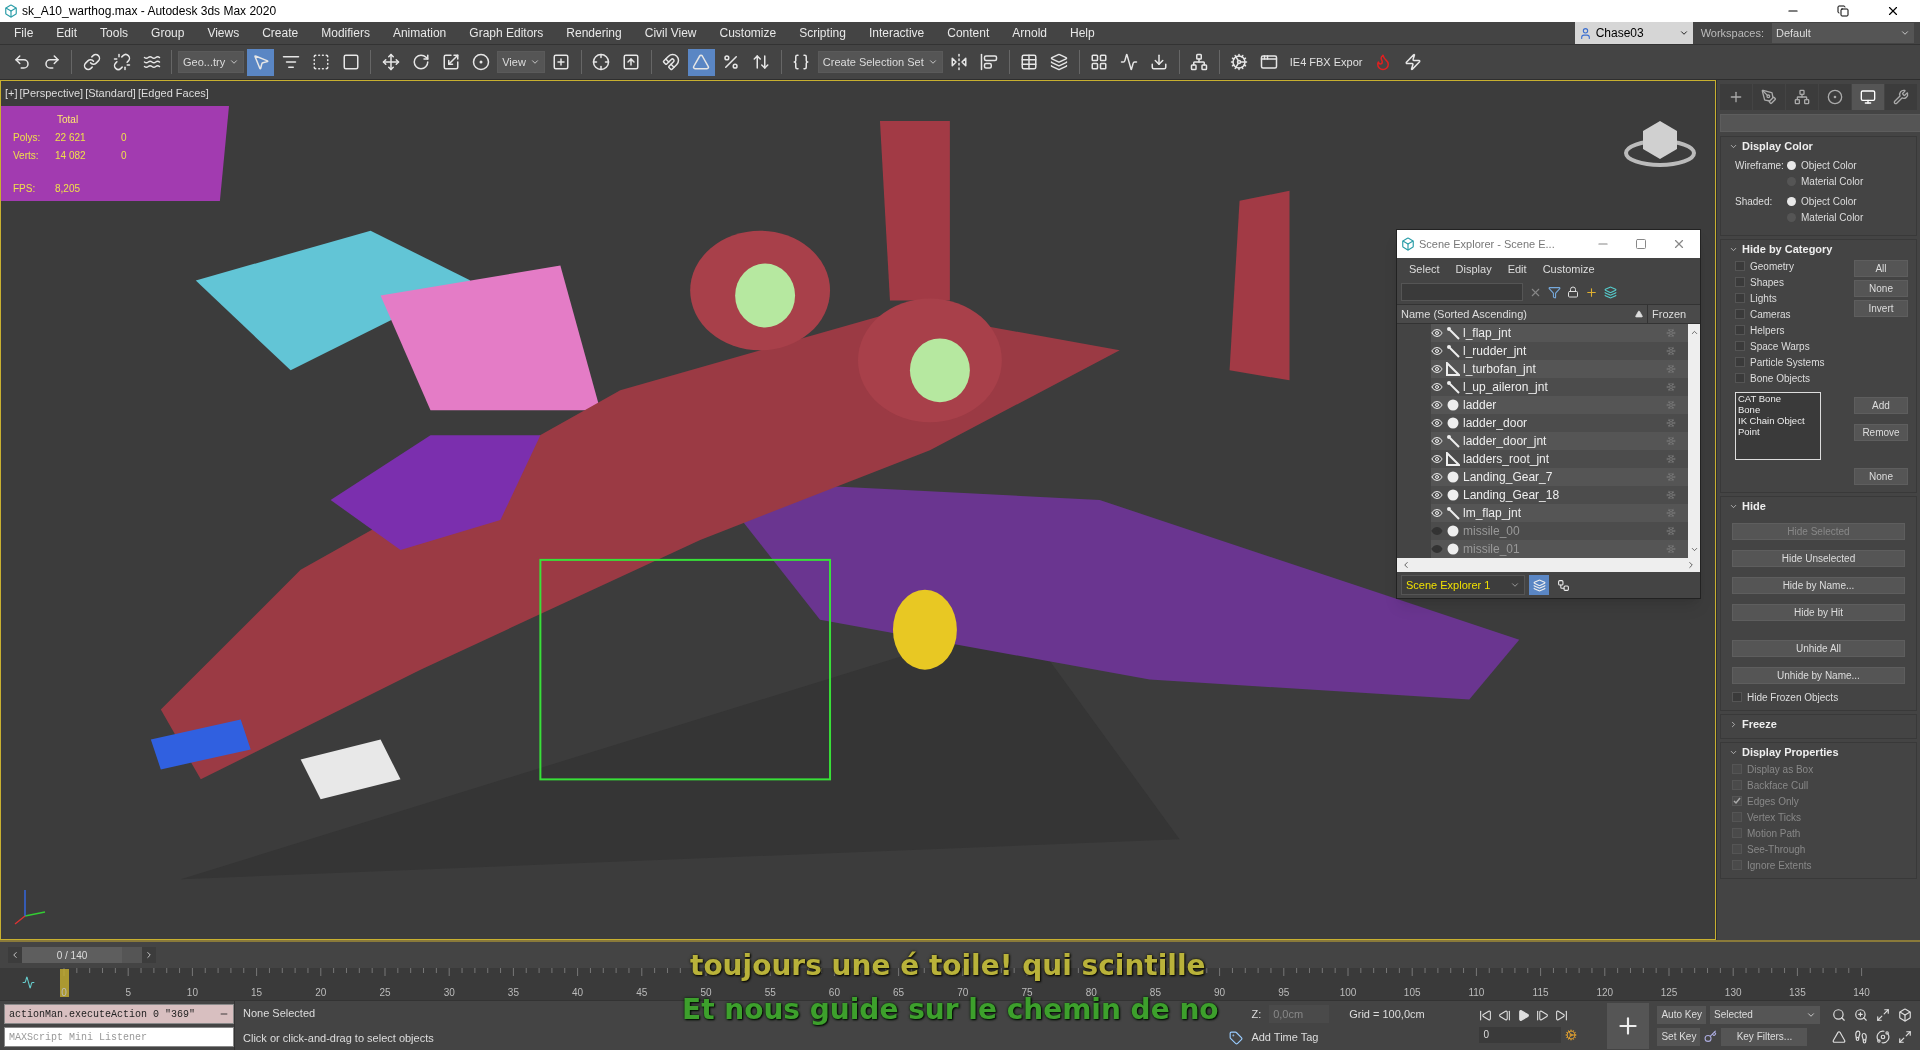 This screenshot has height=1050, width=1920. What do you see at coordinates (1542, 495) in the screenshot?
I see `tree-row: Landing_Gear_18` at bounding box center [1542, 495].